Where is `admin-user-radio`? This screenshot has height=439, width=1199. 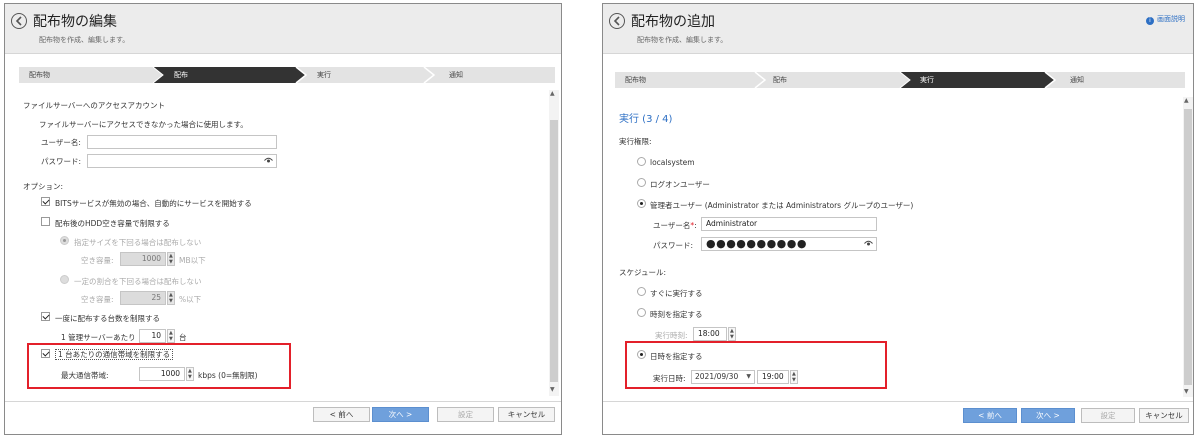 admin-user-radio is located at coordinates (641, 203).